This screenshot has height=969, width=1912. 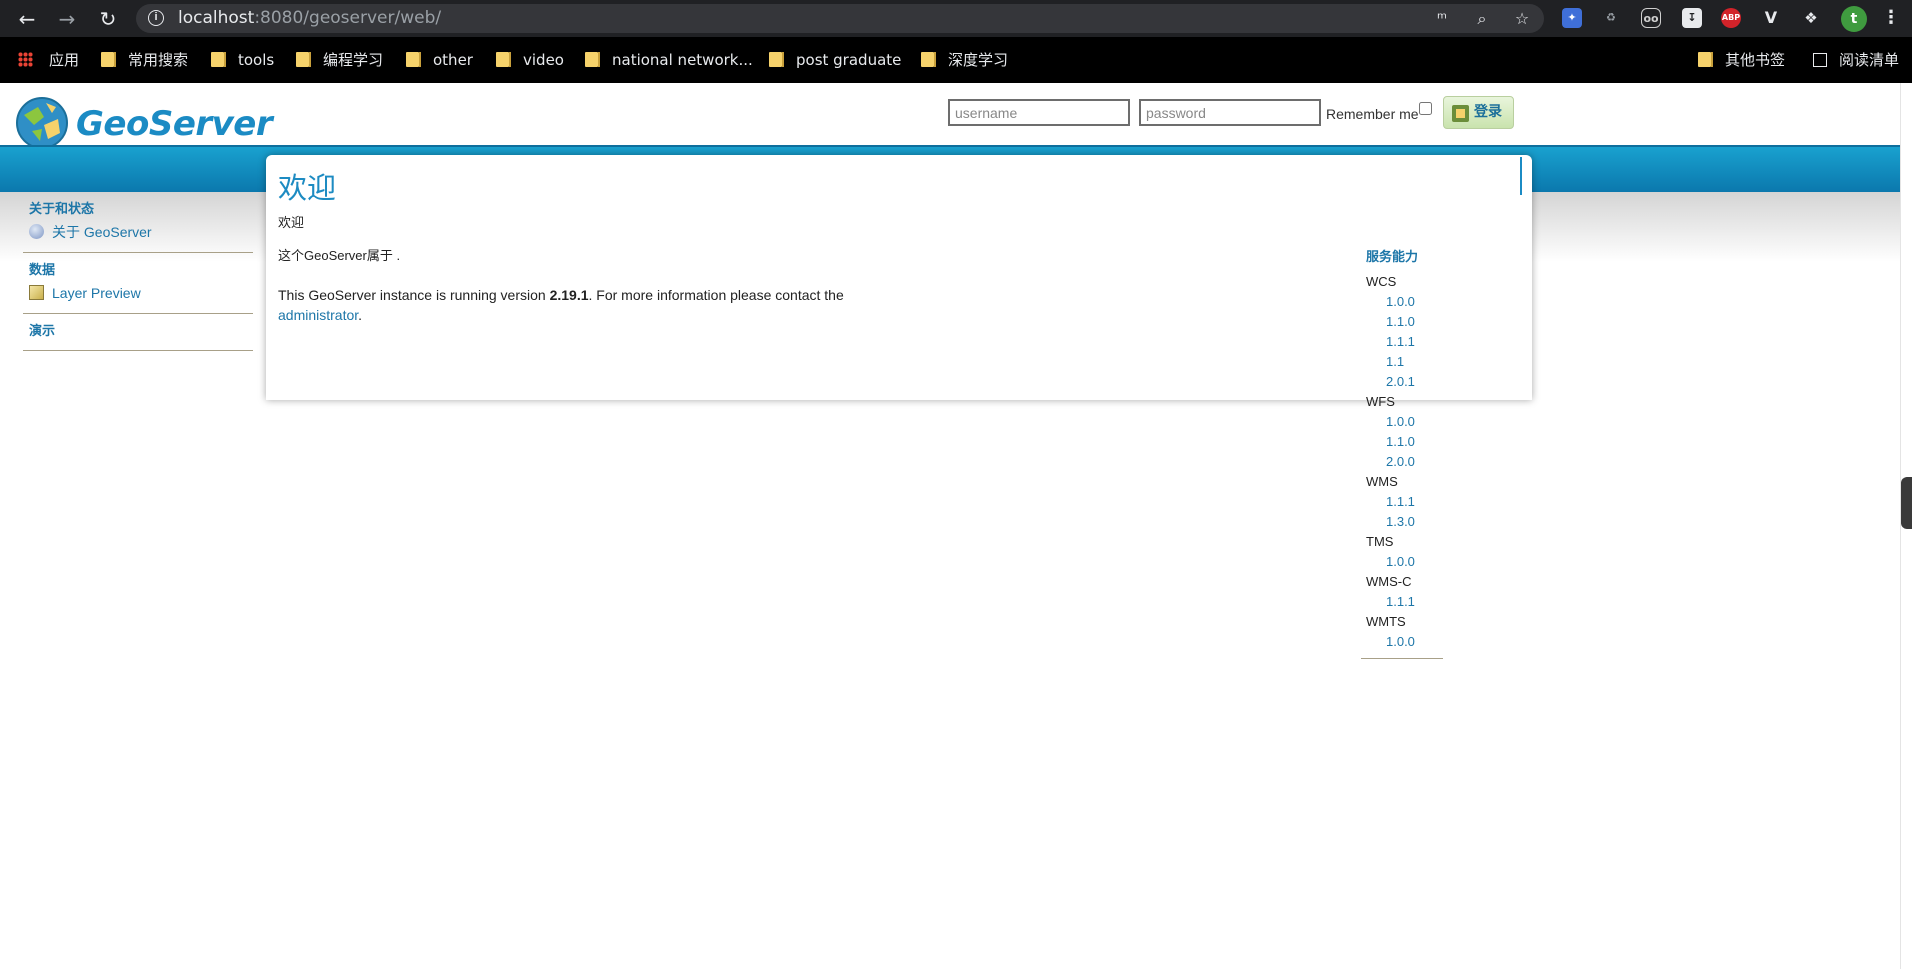 I want to click on sidebar-item-layer-preview: Layer Preview, so click(x=138, y=293).